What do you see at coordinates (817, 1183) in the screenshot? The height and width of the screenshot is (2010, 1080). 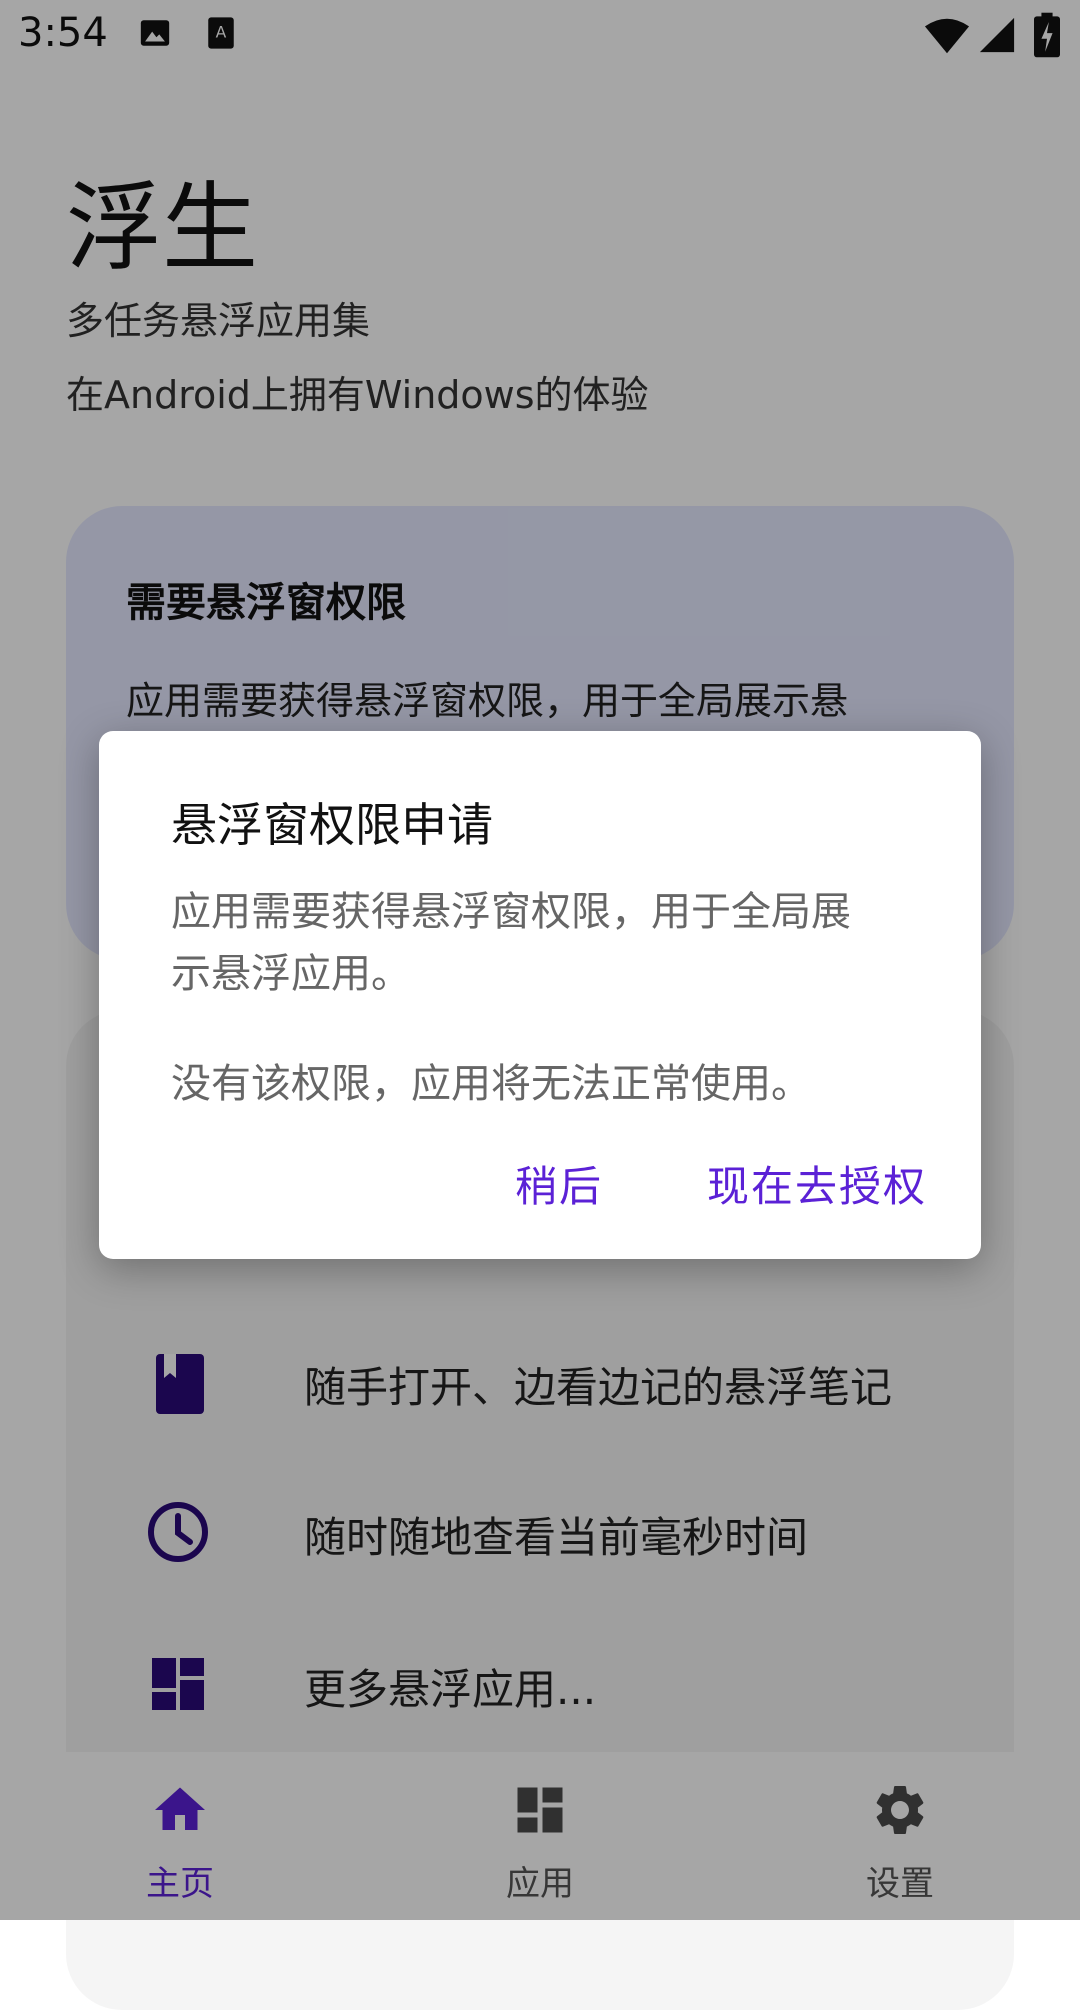 I see `grant-permission-button: 现在去授权` at bounding box center [817, 1183].